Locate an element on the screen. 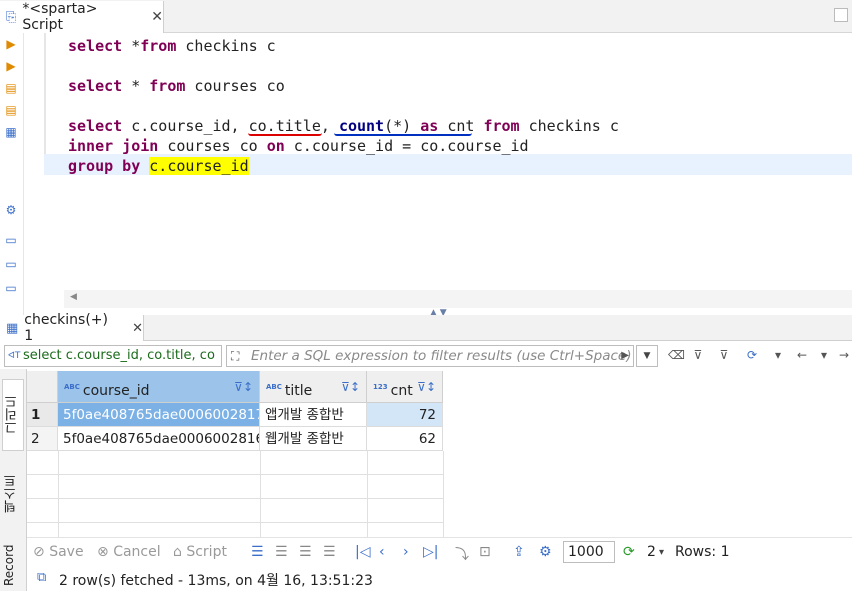 The width and height of the screenshot is (852, 591). execute-statement-new-tab-icon: ▶ is located at coordinates (11, 66).